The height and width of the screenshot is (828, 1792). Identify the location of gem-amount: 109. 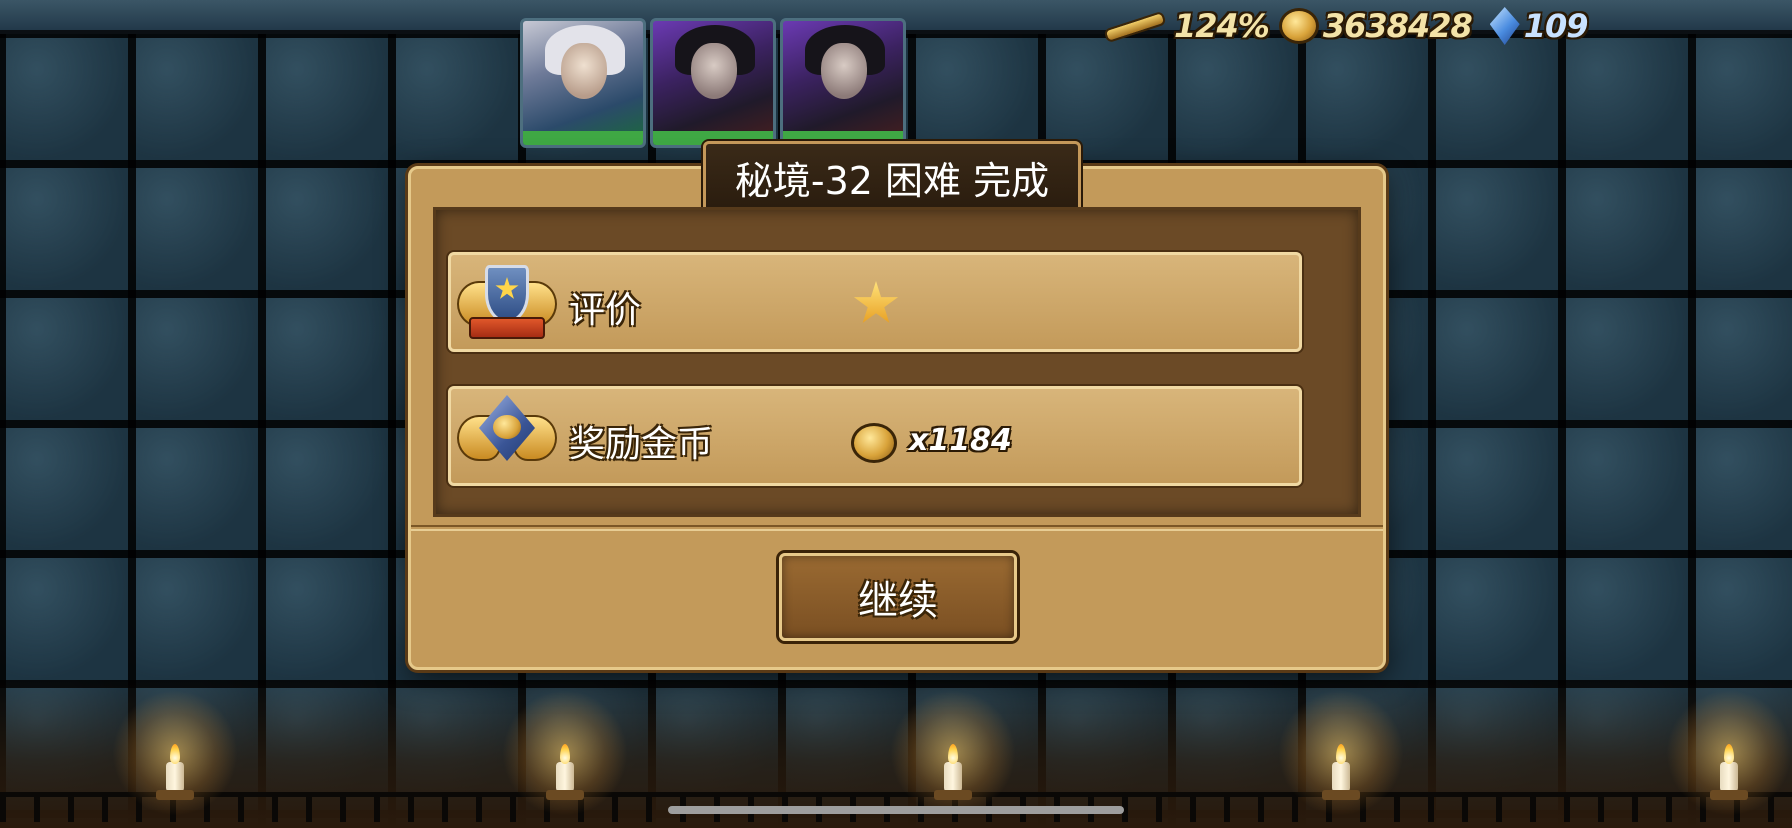
(1556, 26).